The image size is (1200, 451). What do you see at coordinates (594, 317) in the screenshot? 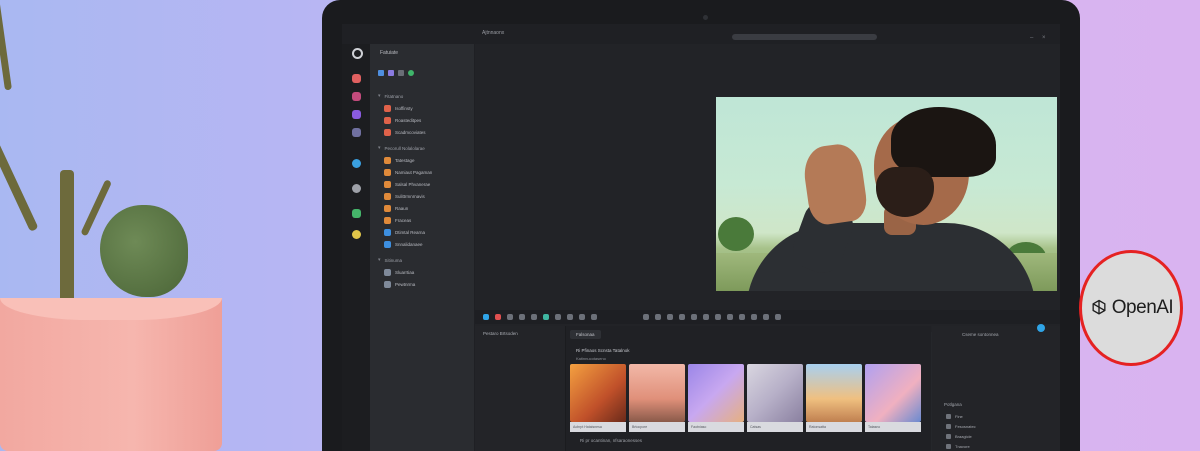
I see `snap-icon` at bounding box center [594, 317].